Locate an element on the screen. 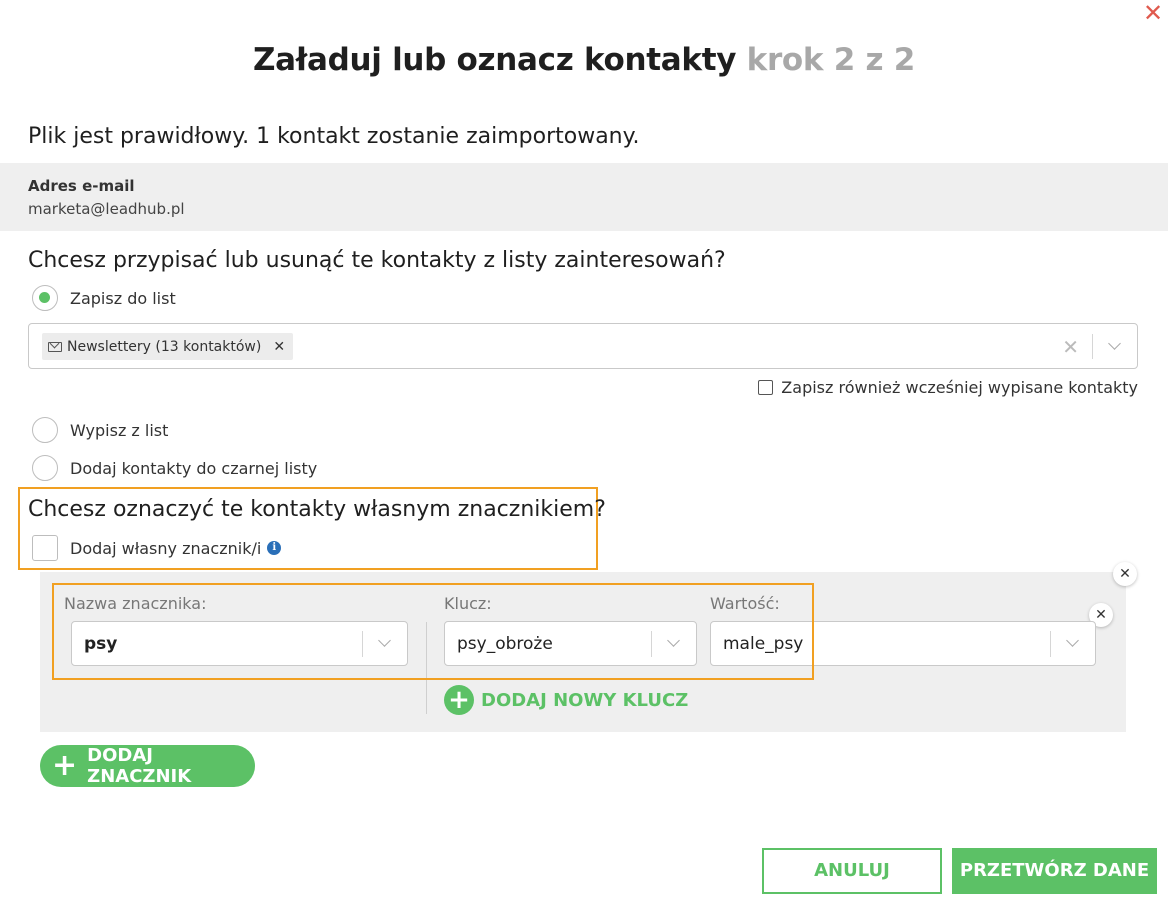  close-icon: ✕ is located at coordinates (1153, 13).